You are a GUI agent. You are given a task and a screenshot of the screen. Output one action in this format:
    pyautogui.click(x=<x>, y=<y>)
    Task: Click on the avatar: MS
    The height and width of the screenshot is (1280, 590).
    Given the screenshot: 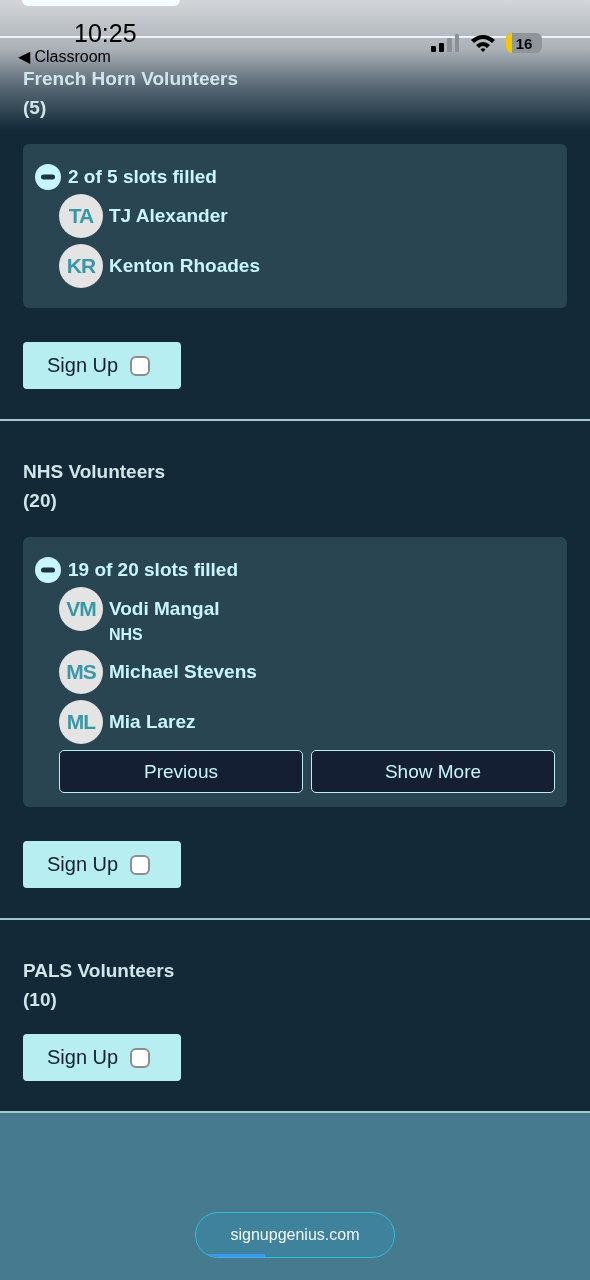 What is the action you would take?
    pyautogui.click(x=81, y=672)
    